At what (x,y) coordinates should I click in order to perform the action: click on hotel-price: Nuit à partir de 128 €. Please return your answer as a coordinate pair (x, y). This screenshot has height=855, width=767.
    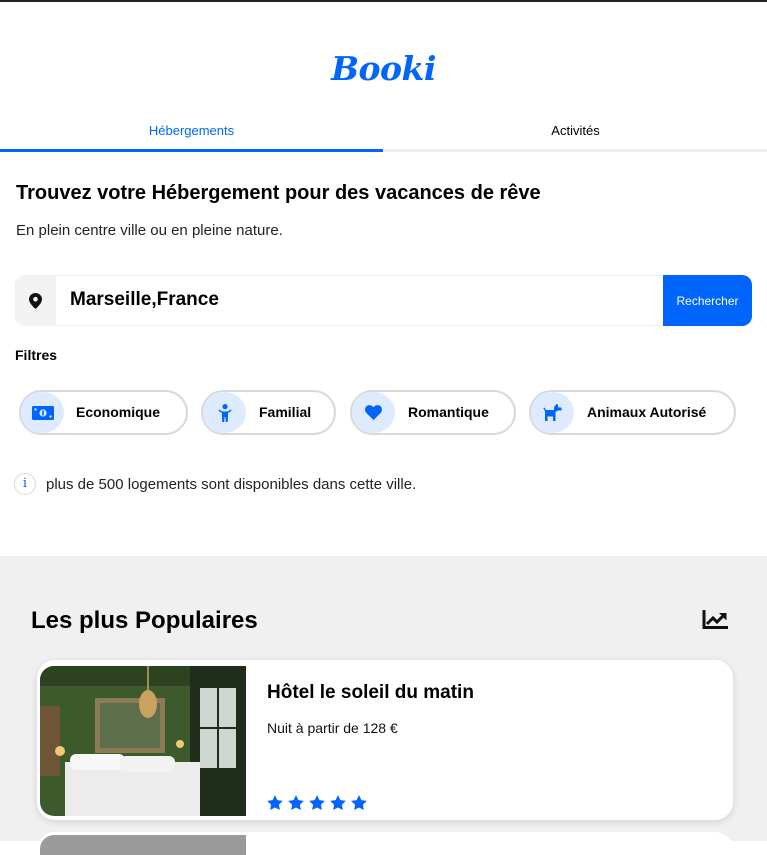
    Looking at the image, I should click on (332, 728).